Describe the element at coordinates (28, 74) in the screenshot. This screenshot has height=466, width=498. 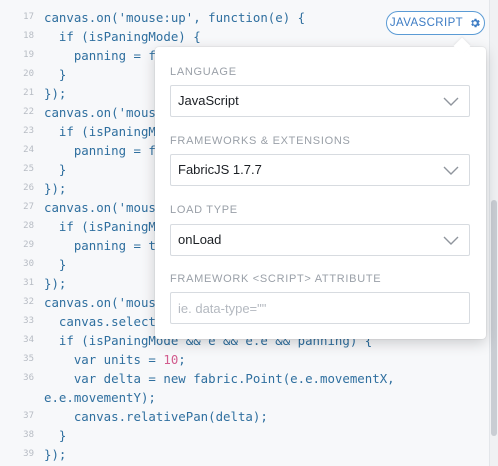
I see `line-number: 20` at that location.